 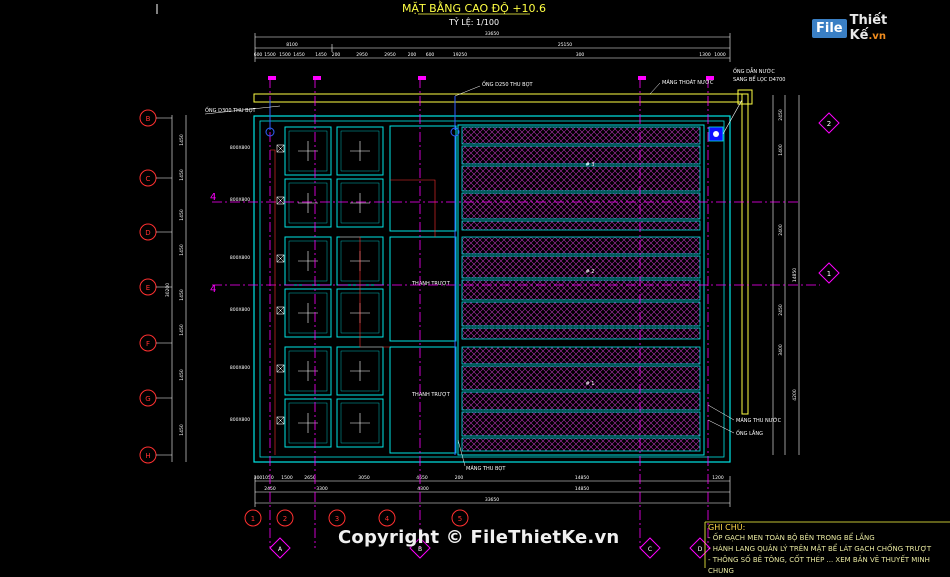 I want to click on side-marker-label-0: 2, so click(x=829, y=124).